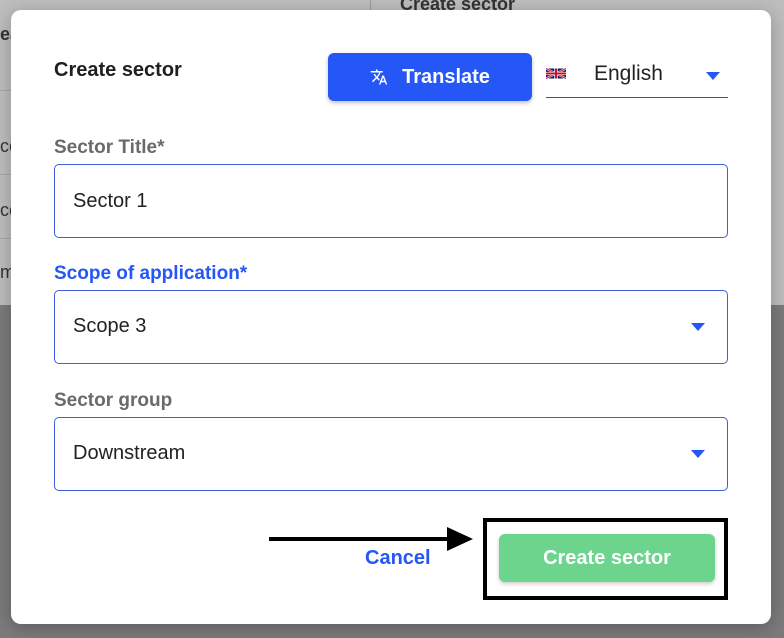 This screenshot has width=784, height=638. What do you see at coordinates (110, 326) in the screenshot?
I see `scope-select-value: Scope 3` at bounding box center [110, 326].